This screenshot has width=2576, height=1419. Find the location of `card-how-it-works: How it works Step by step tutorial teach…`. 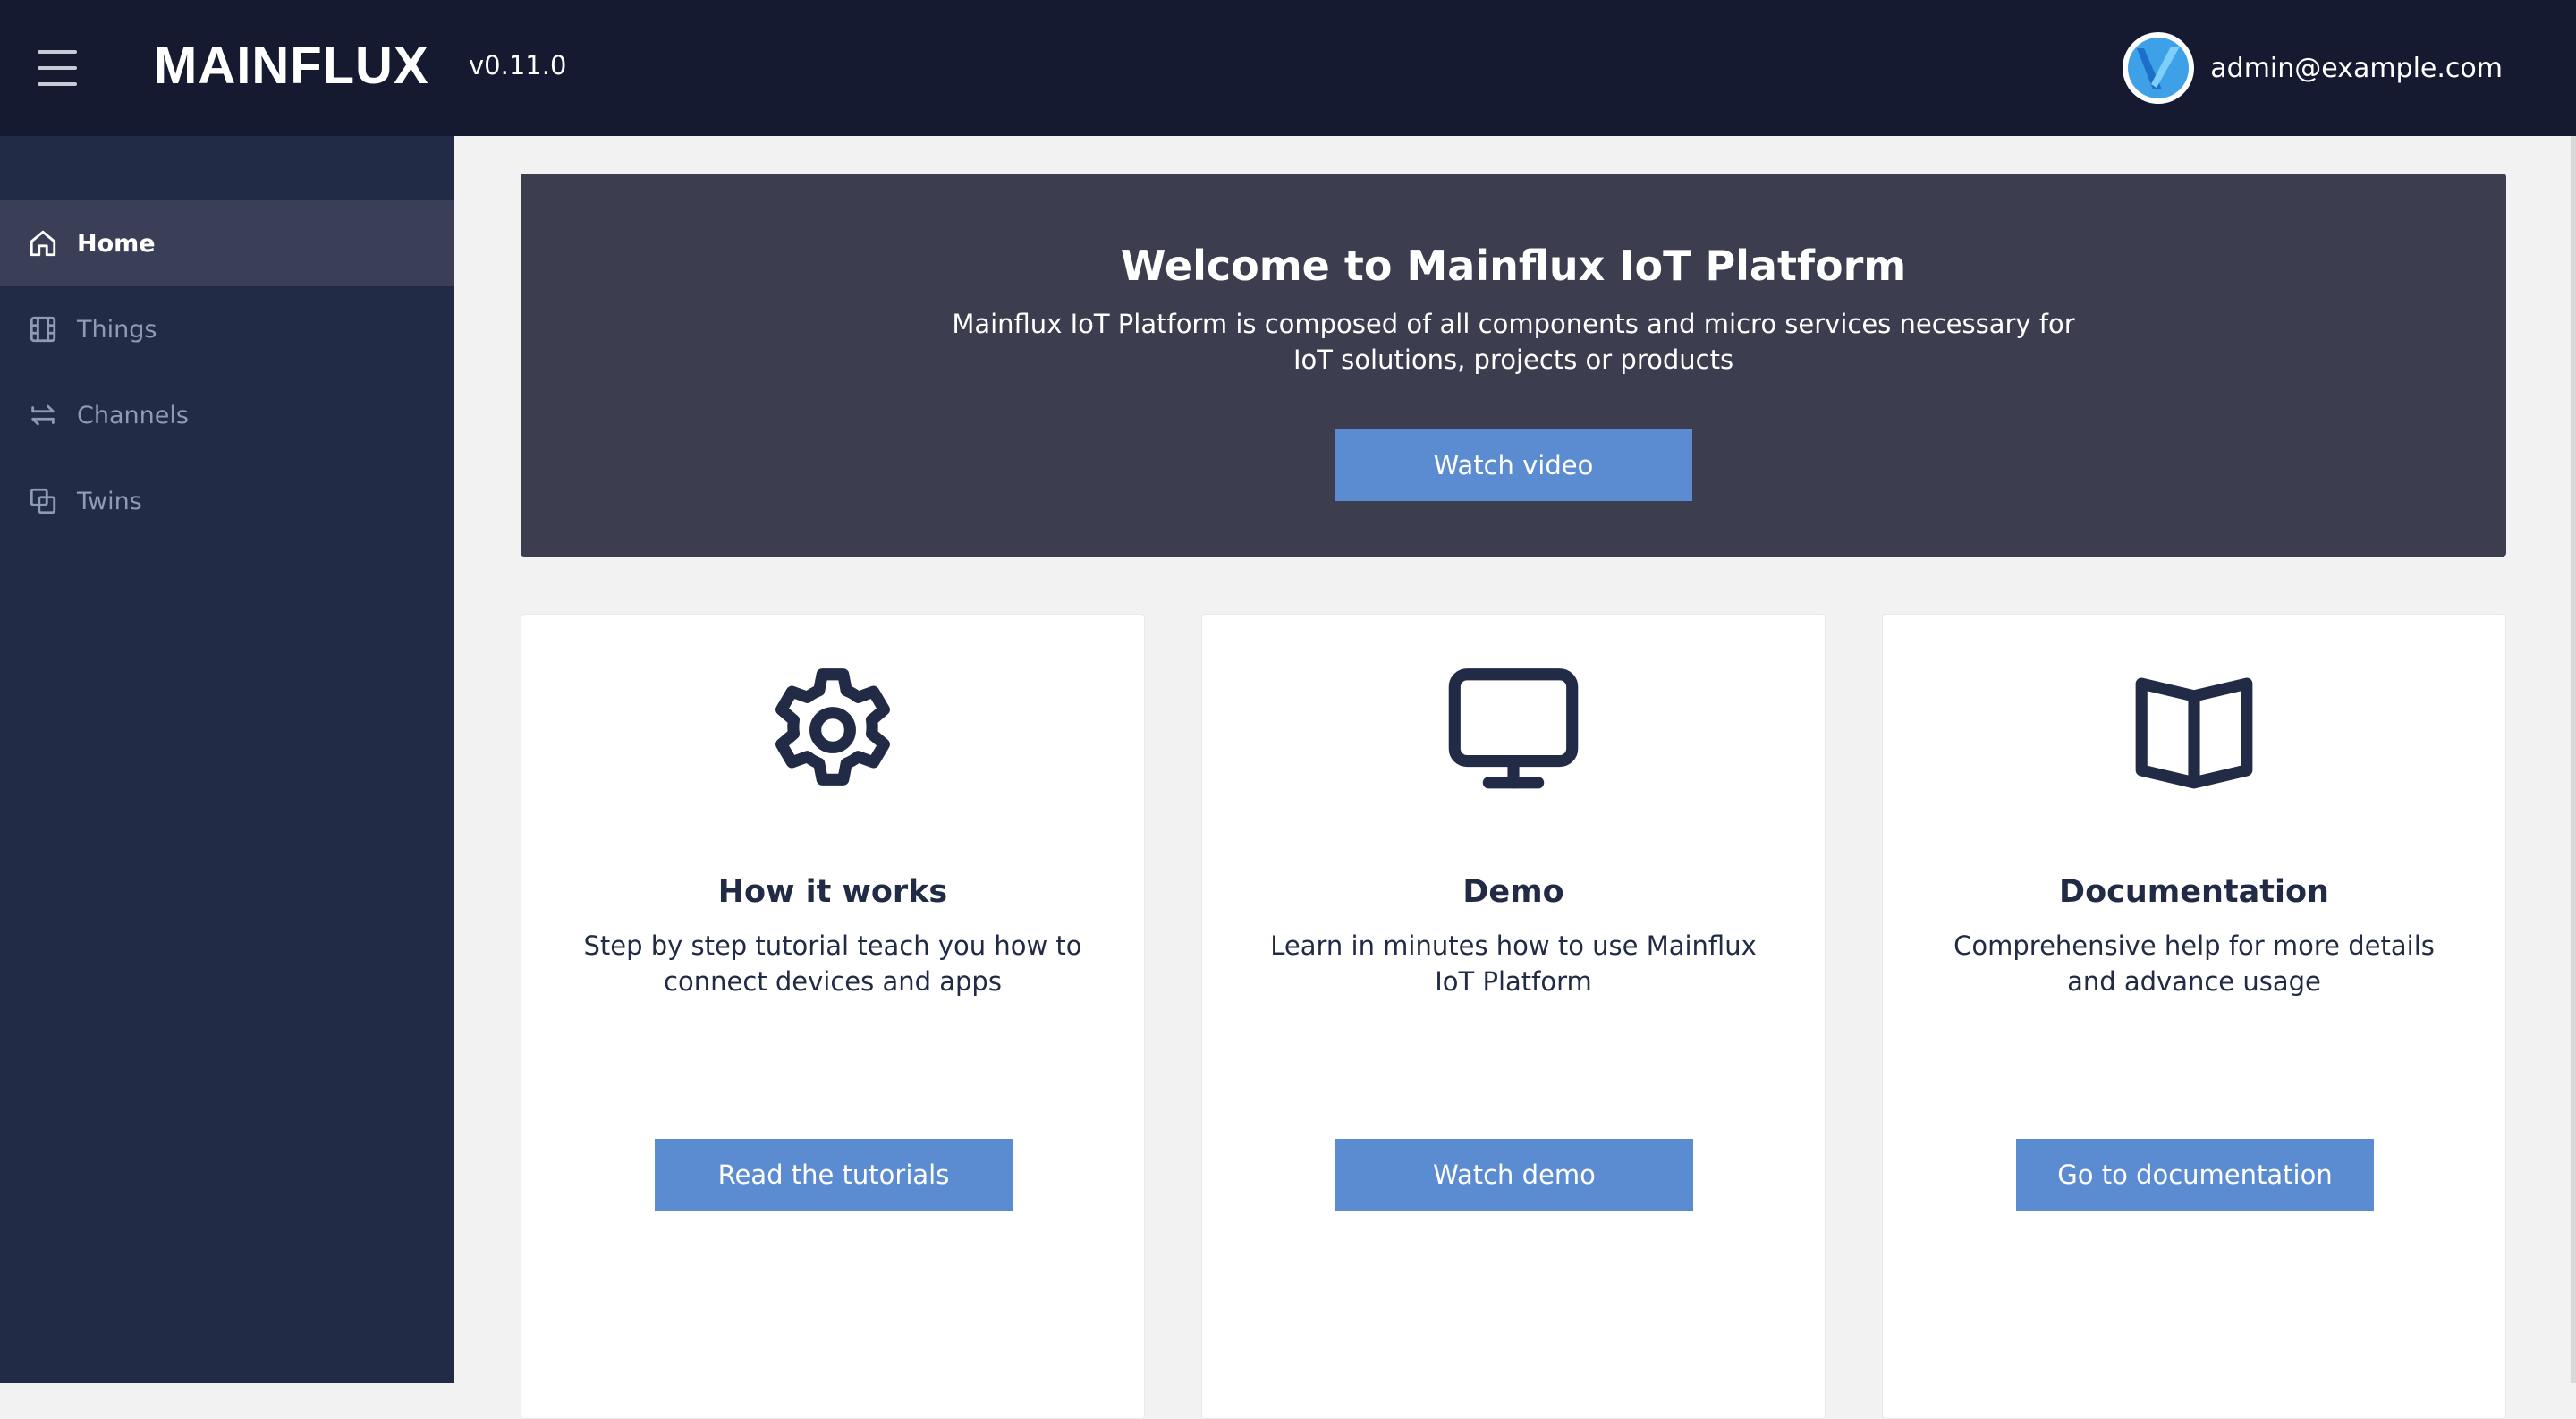

card-how-it-works: How it works Step by step tutorial teach… is located at coordinates (833, 1016).